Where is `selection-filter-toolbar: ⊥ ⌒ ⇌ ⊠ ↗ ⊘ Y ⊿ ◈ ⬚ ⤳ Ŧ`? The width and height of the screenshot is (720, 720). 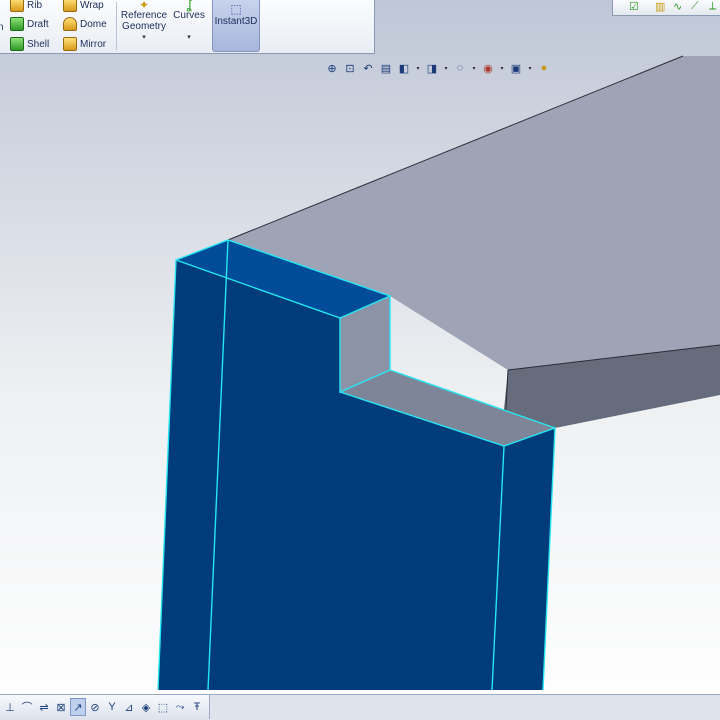
selection-filter-toolbar: ⊥ ⌒ ⇌ ⊠ ↗ ⊘ Y ⊿ ◈ ⬚ ⤳ Ŧ is located at coordinates (105, 707).